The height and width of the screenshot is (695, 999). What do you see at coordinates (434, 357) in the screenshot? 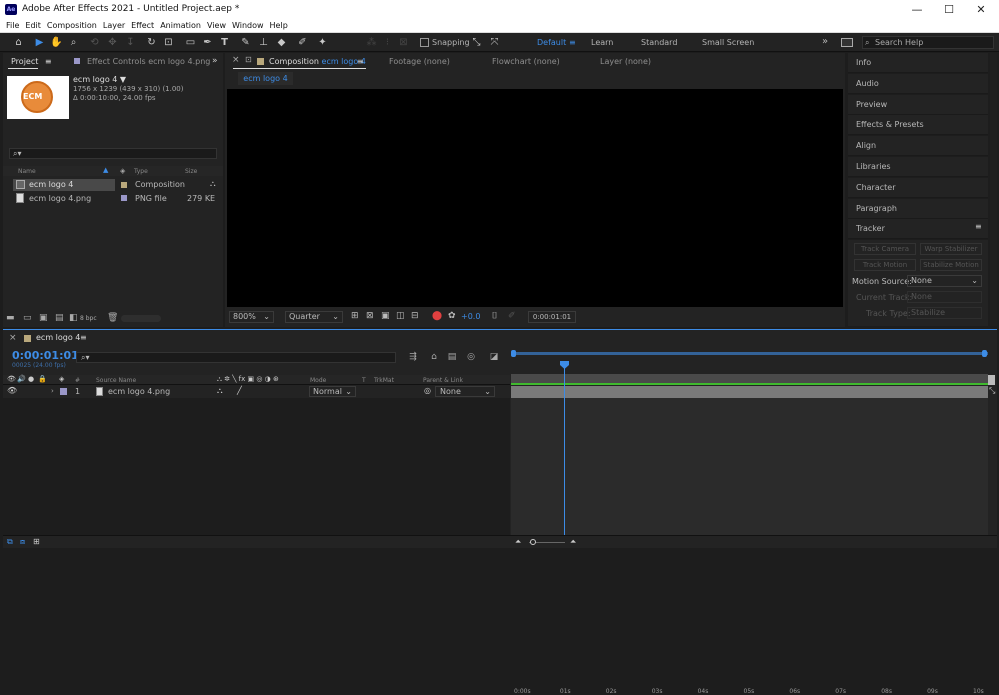
I see `draft-3d-icon: ⌂` at bounding box center [434, 357].